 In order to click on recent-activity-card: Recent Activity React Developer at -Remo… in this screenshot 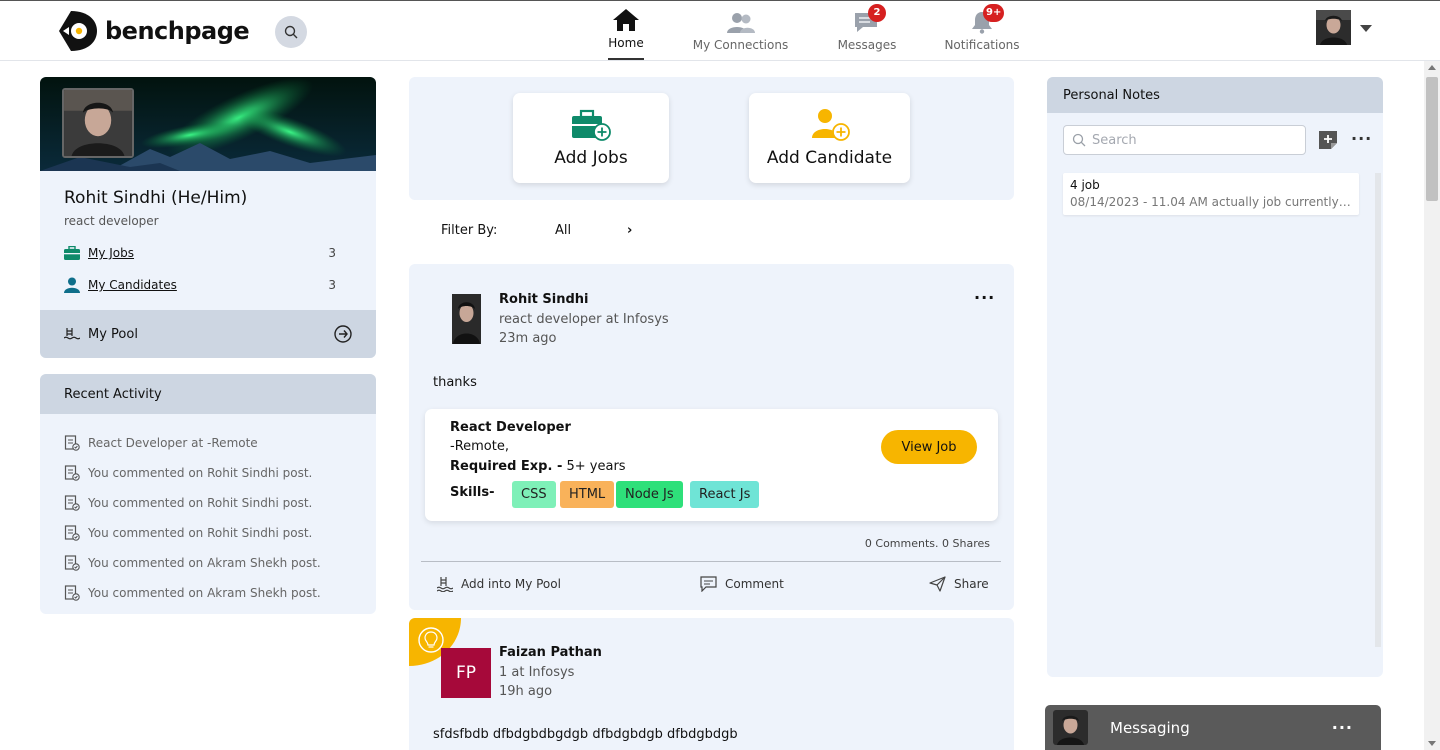, I will do `click(208, 494)`.